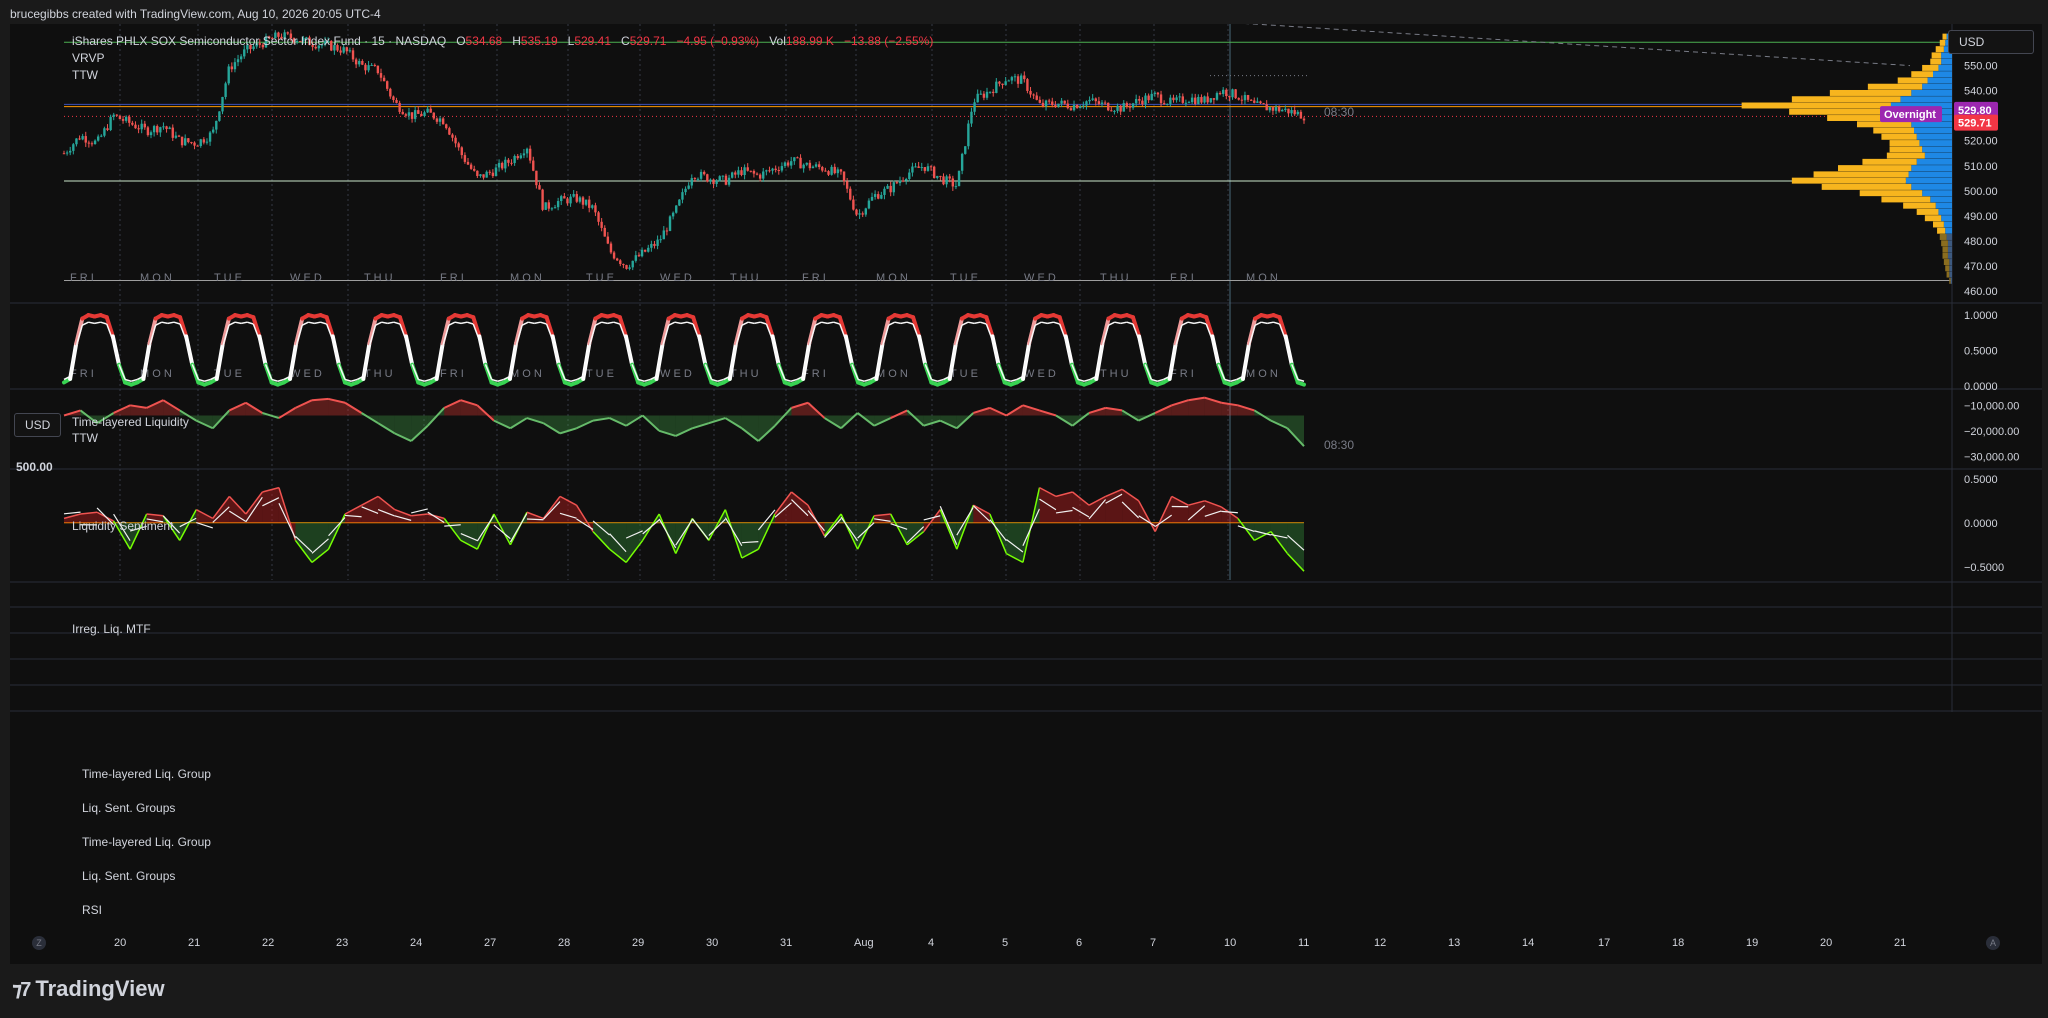 The image size is (2048, 1018). What do you see at coordinates (1182, 374) in the screenshot?
I see `weekday-label-tll: F R I` at bounding box center [1182, 374].